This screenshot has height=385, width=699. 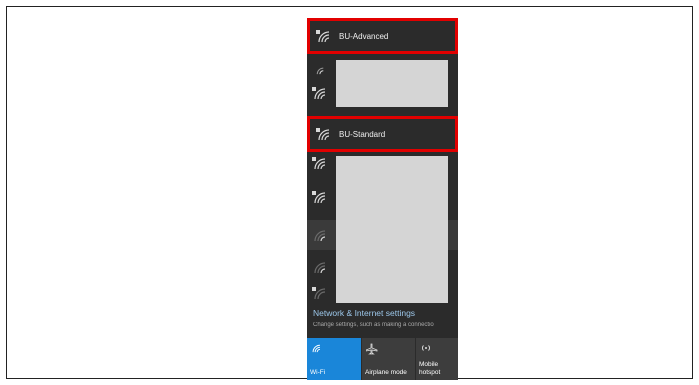 What do you see at coordinates (426, 349) in the screenshot?
I see `hotspot-icon` at bounding box center [426, 349].